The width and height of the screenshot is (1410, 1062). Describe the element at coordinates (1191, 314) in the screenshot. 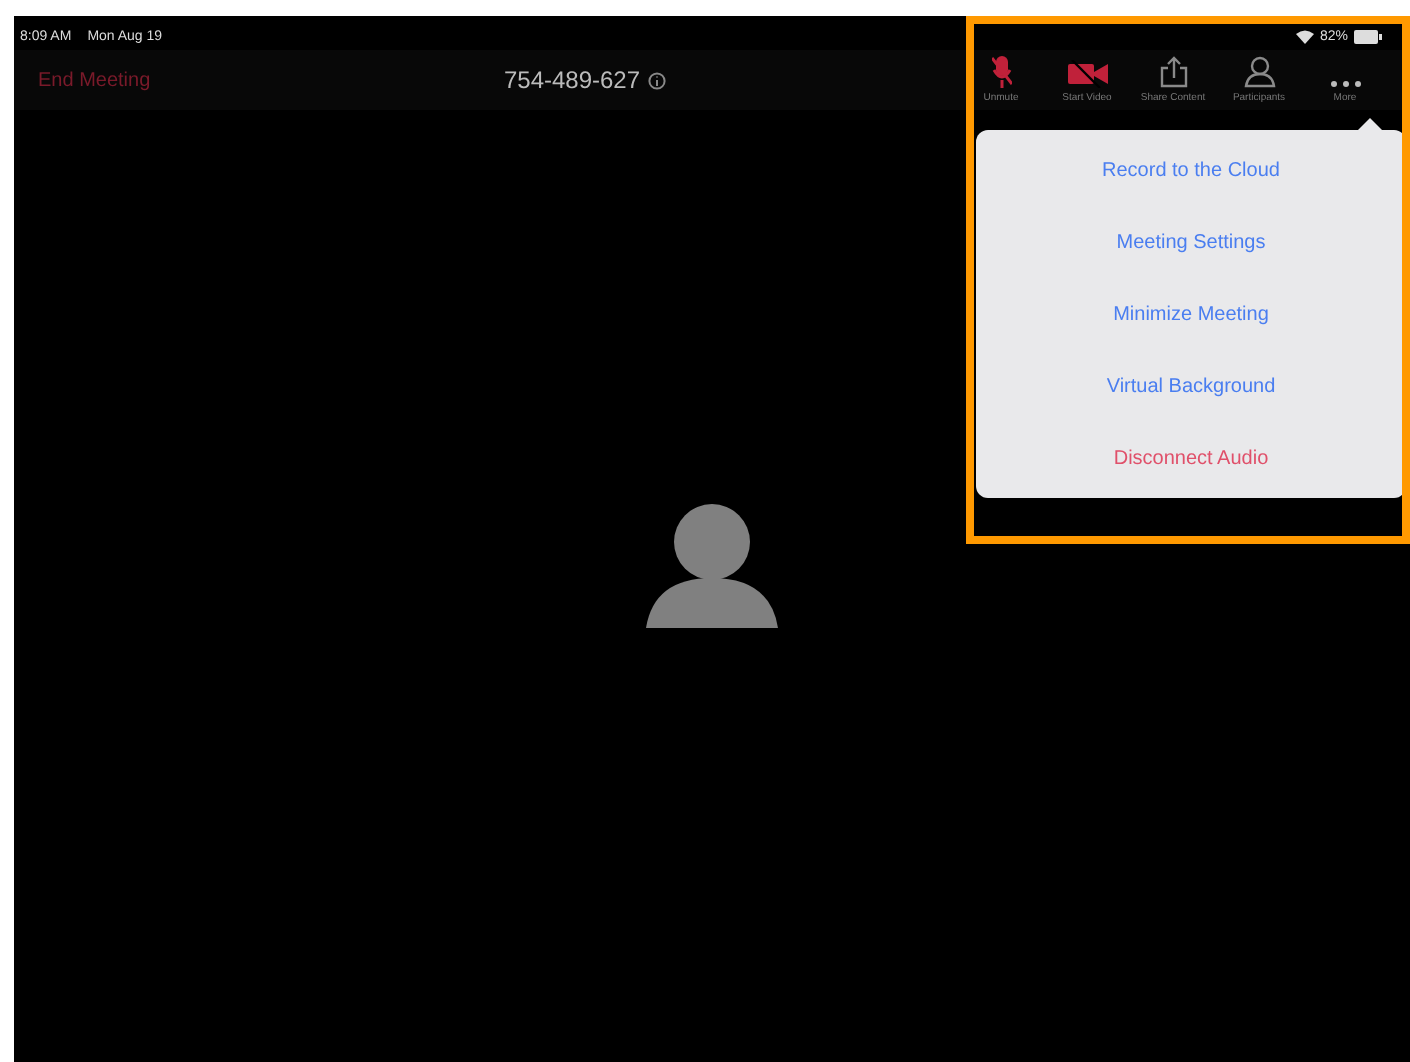

I see `menu-item: Minimize Meeting` at that location.